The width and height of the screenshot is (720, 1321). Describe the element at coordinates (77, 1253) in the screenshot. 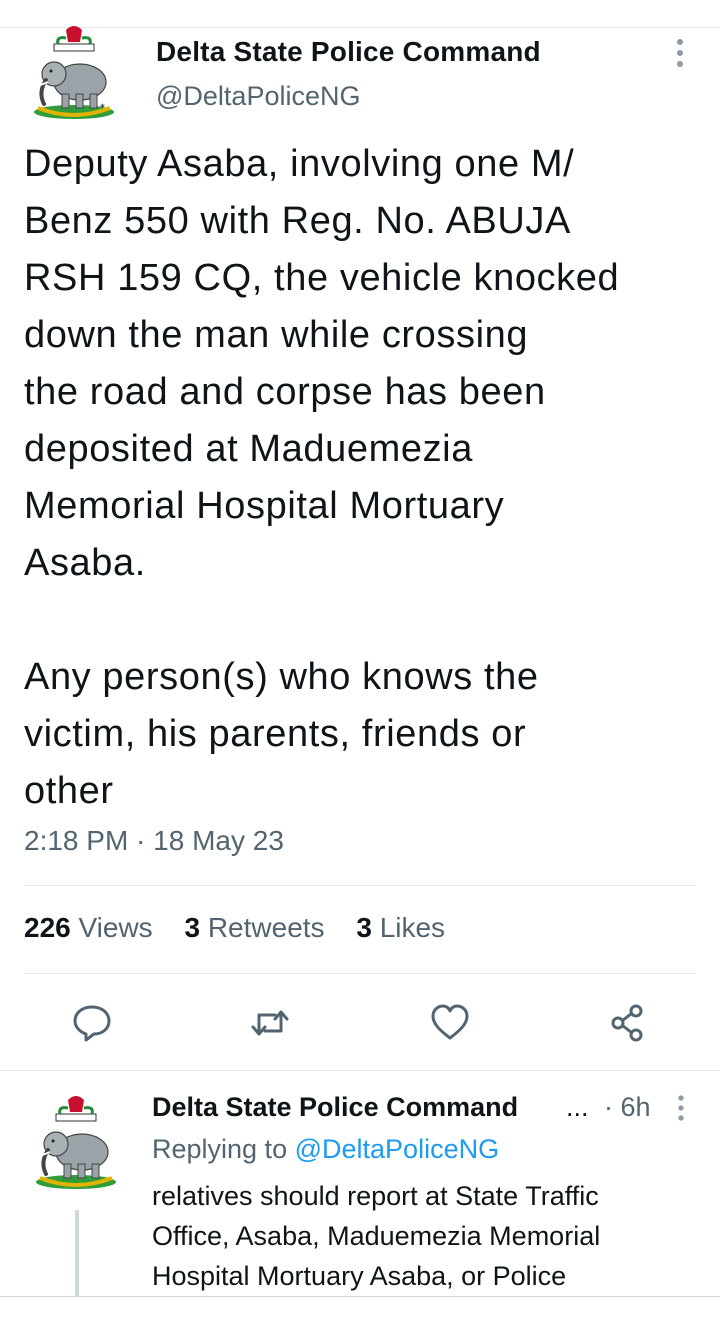

I see `thread-line` at that location.